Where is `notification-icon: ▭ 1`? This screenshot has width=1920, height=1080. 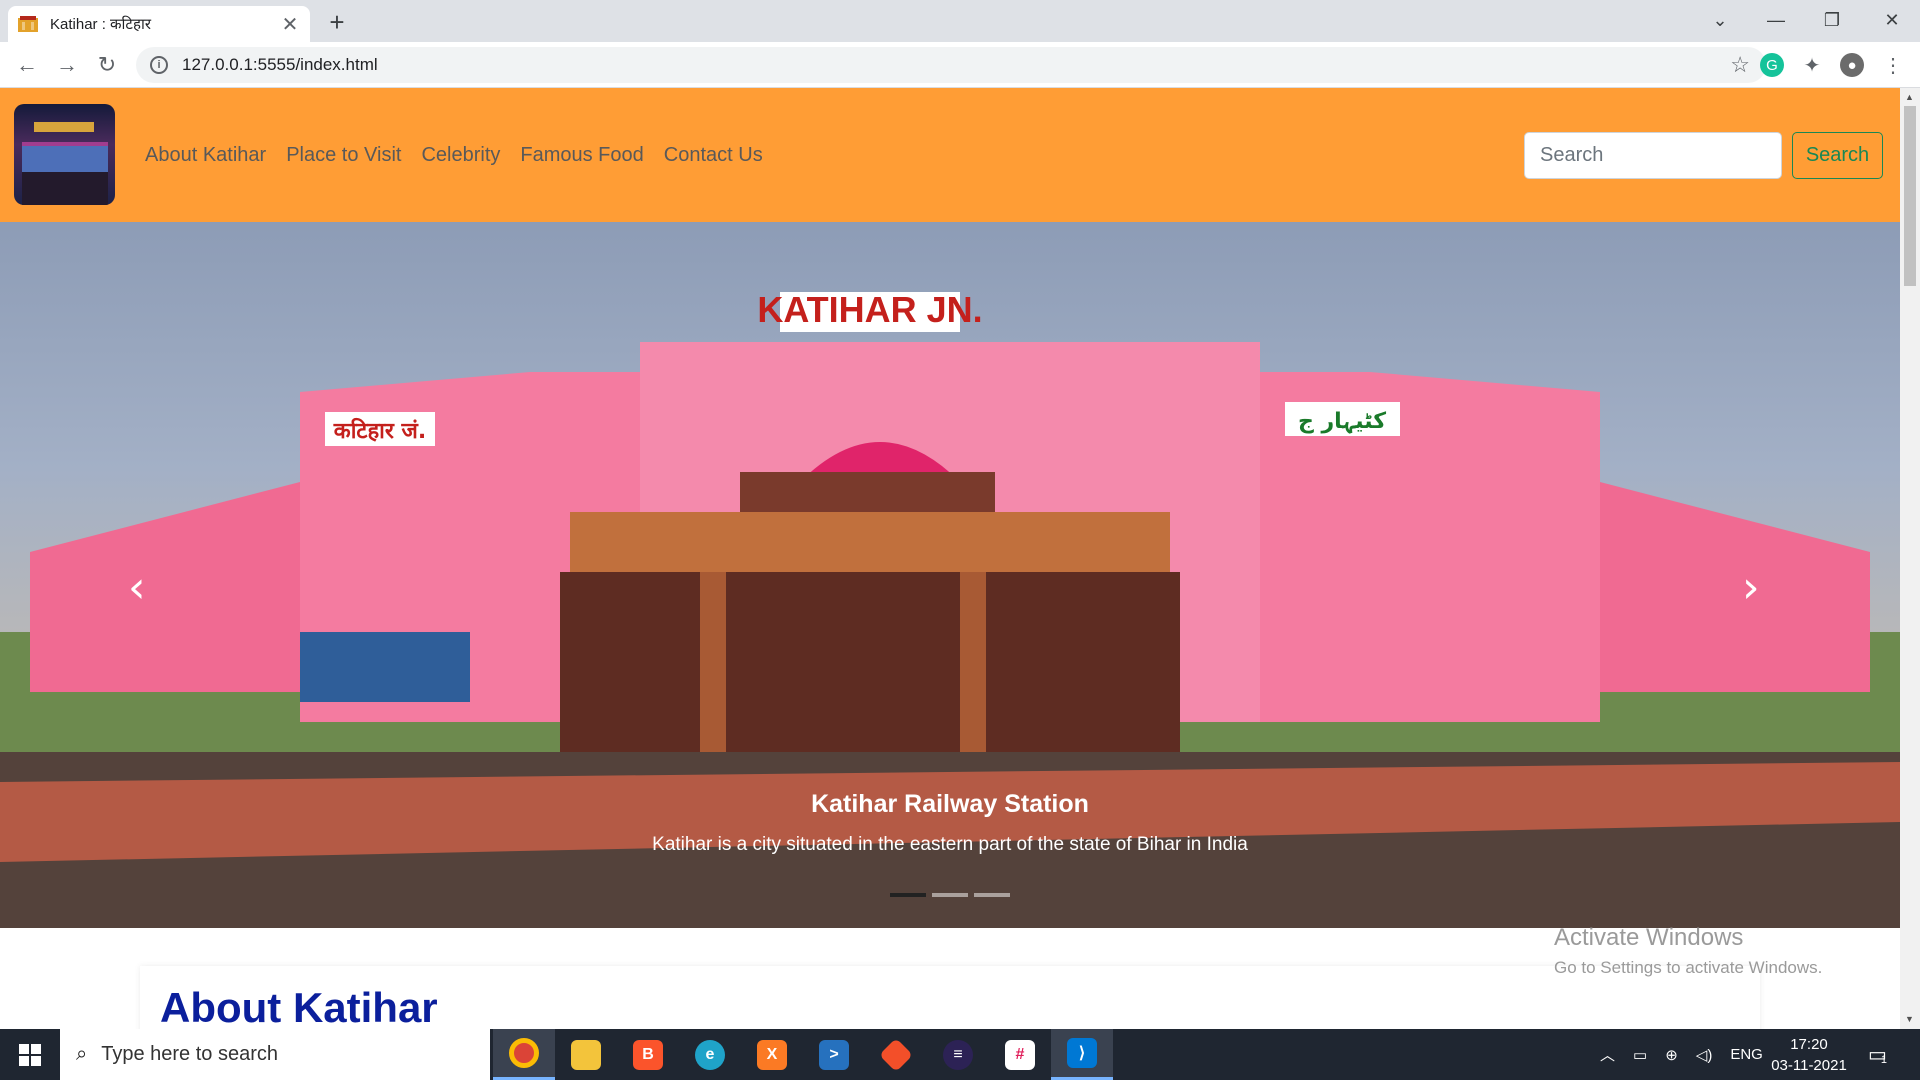
notification-icon: ▭ 1 is located at coordinates (1877, 1054).